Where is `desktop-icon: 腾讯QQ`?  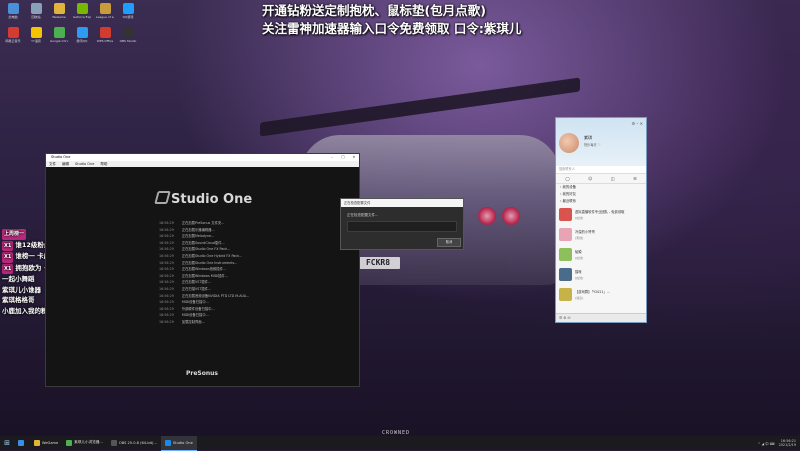 desktop-icon: 腾讯QQ is located at coordinates (82, 35).